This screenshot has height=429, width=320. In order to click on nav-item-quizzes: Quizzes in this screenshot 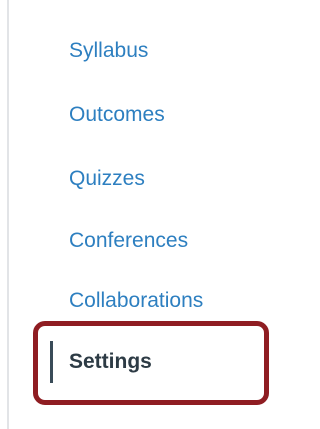, I will do `click(107, 179)`.